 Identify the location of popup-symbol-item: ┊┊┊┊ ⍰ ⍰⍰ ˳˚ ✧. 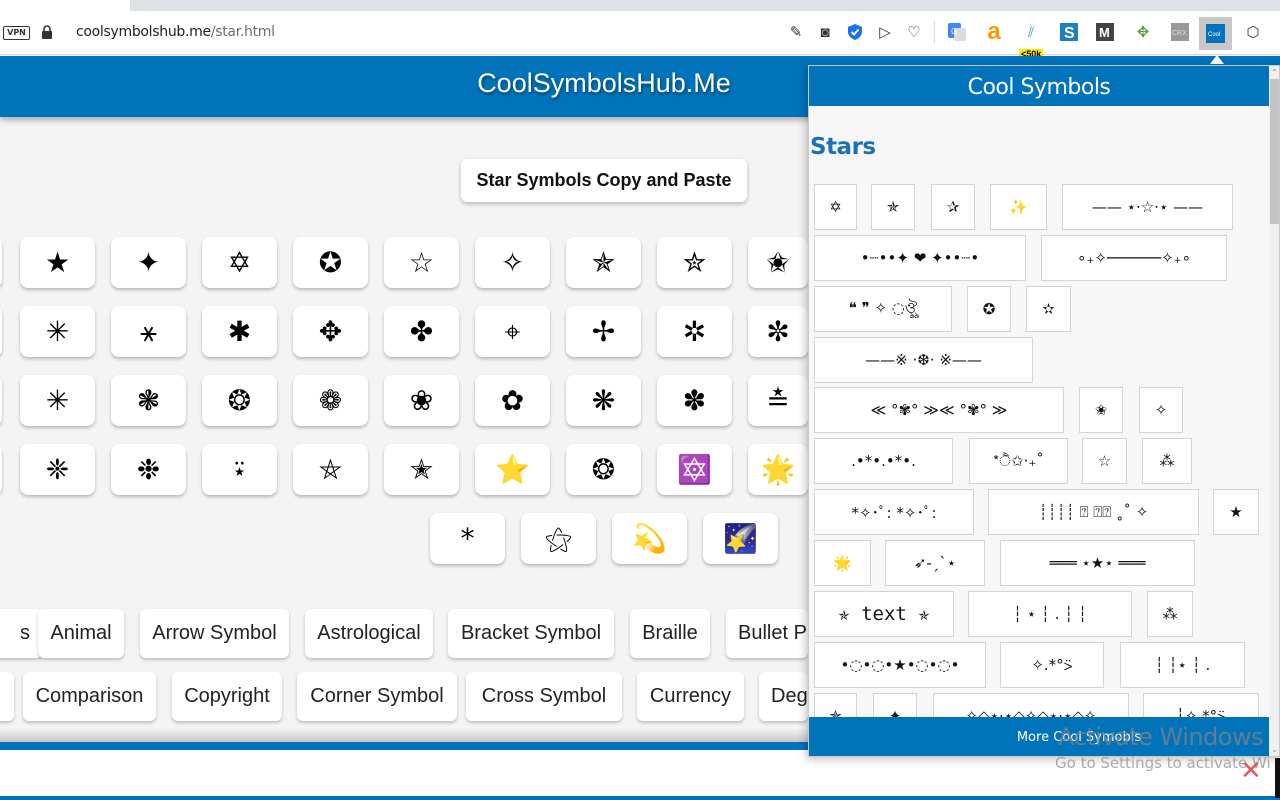
(1093, 512).